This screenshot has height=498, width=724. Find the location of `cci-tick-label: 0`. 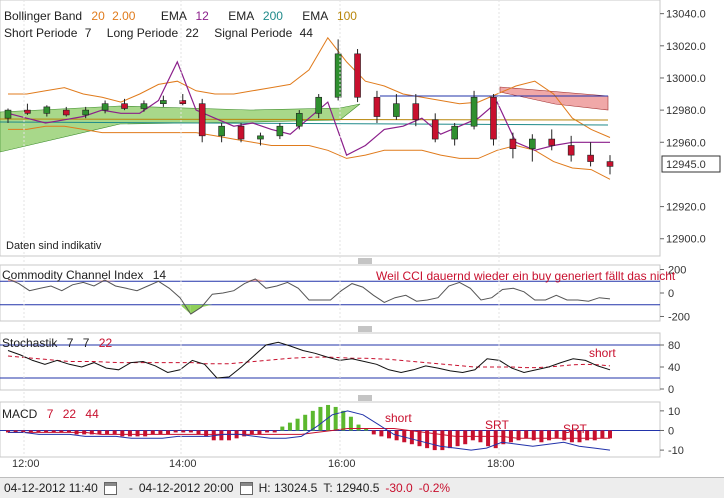

cci-tick-label: 0 is located at coordinates (671, 294).